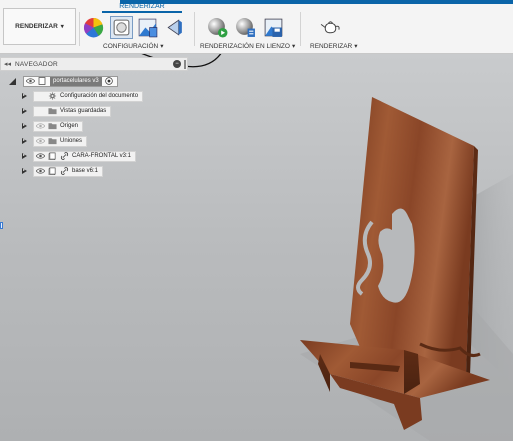 The height and width of the screenshot is (441, 513). What do you see at coordinates (99, 96) in the screenshot?
I see `tree-item-label: Configuración del documento` at bounding box center [99, 96].